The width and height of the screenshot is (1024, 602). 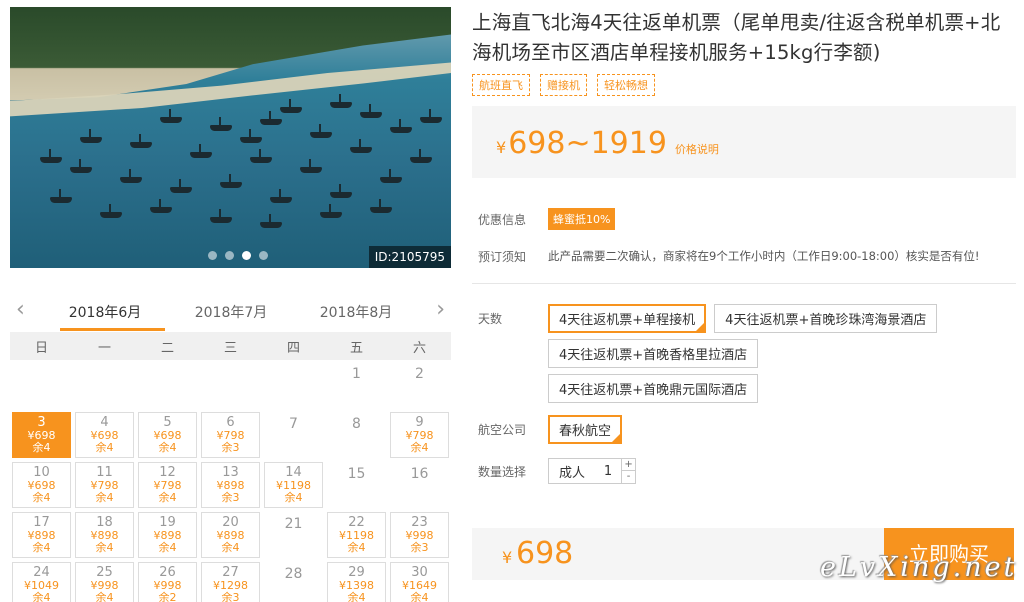 I want to click on calendar-day: 8, so click(x=356, y=435).